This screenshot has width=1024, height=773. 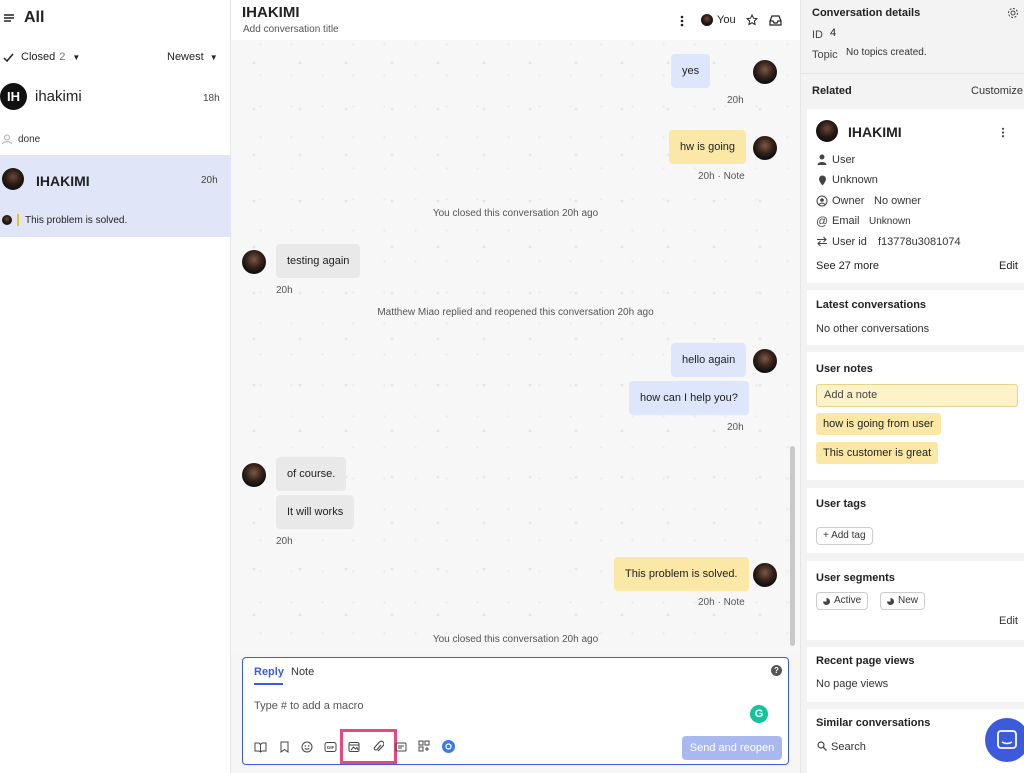 What do you see at coordinates (871, 305) in the screenshot?
I see `latest-conversations-title: Latest conversations` at bounding box center [871, 305].